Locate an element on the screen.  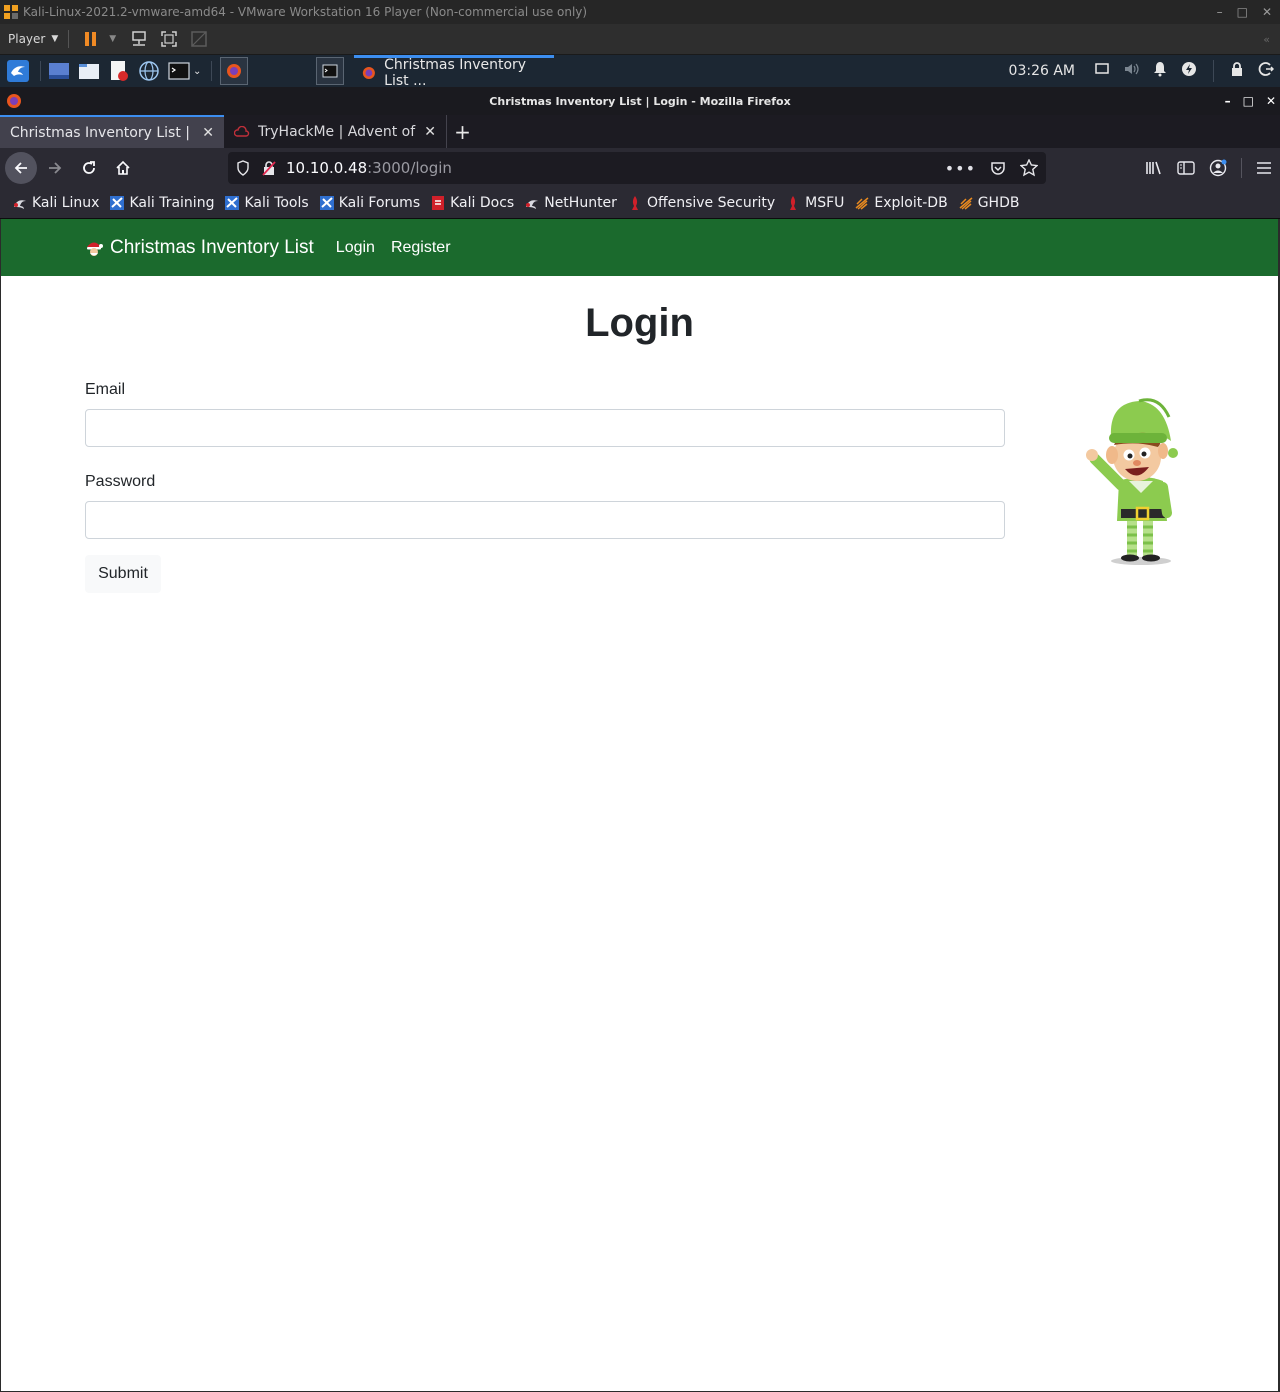
page-title: Login is located at coordinates (639, 323).